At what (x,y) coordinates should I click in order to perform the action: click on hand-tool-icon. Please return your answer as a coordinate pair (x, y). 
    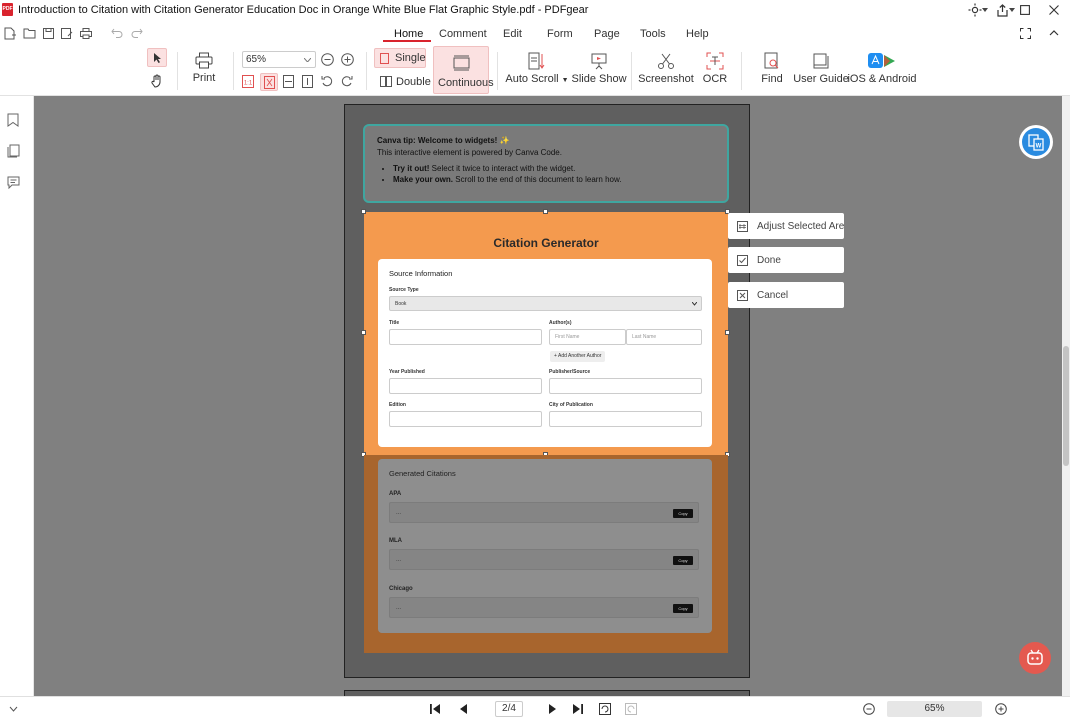
    Looking at the image, I should click on (158, 82).